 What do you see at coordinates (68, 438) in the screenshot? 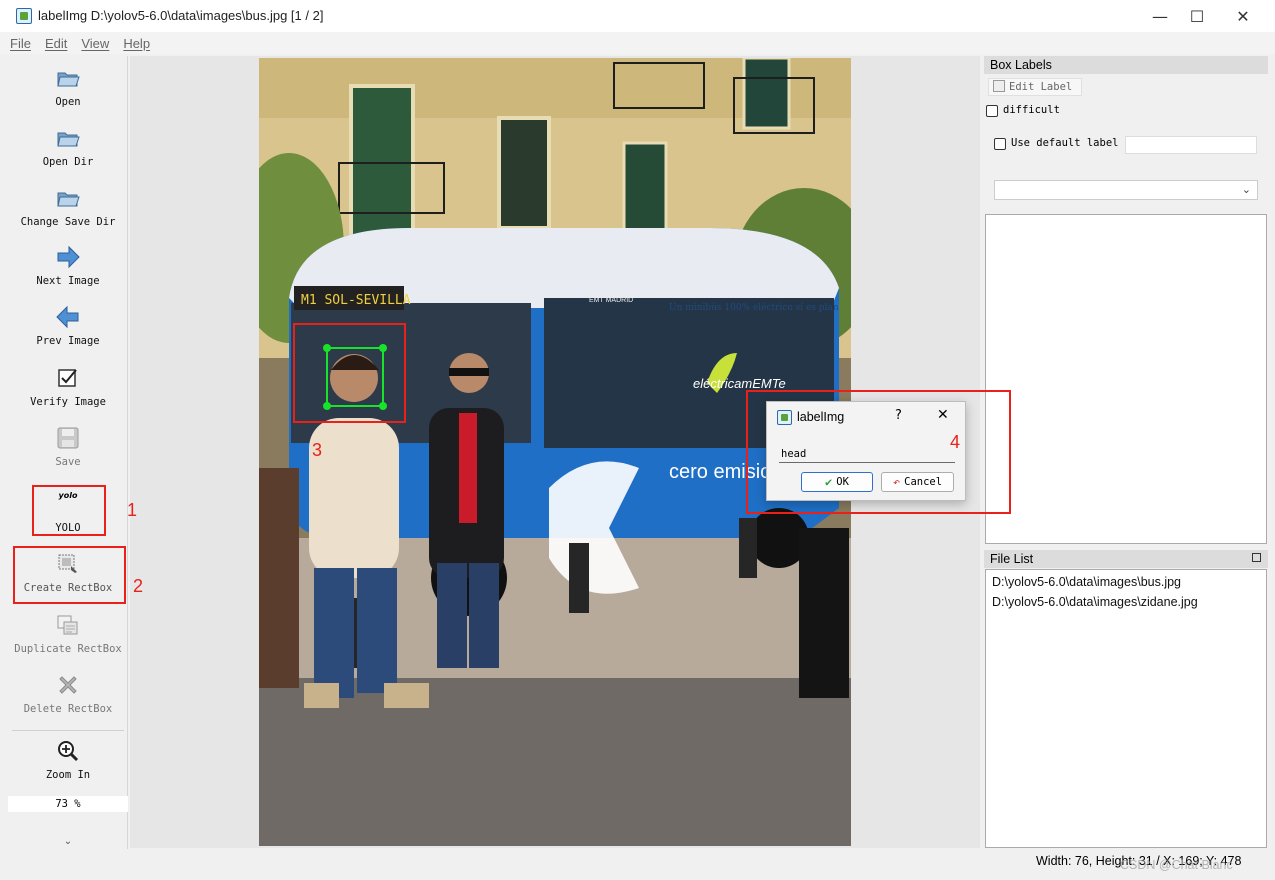
I see `floppy-disk-icon` at bounding box center [68, 438].